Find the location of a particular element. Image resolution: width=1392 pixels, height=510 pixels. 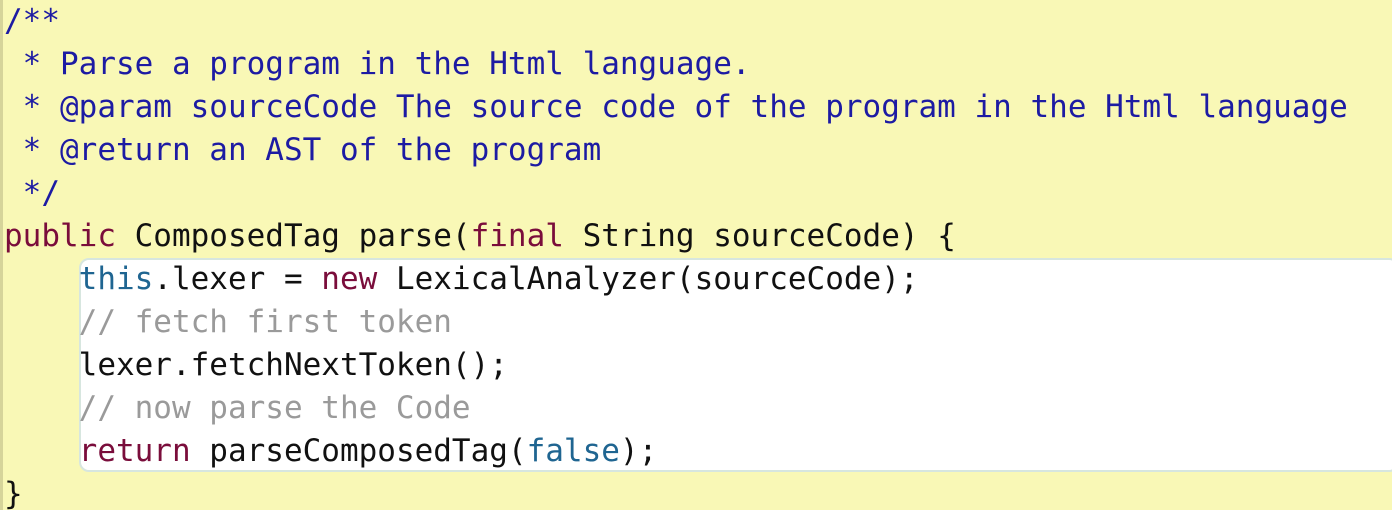

signature-part-1: ComposedTag parse( is located at coordinates (293, 236).